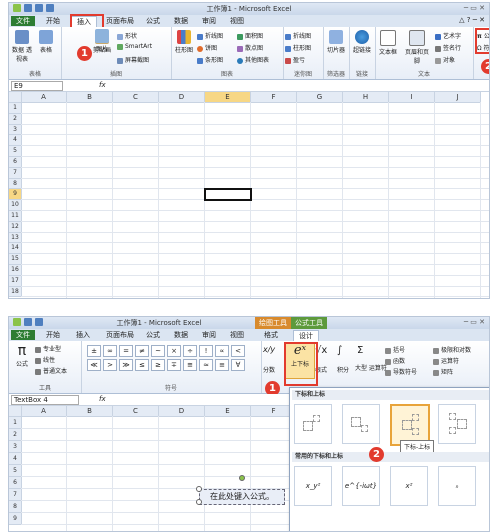 The image size is (492, 532). I want to click on table-button: 表格, so click(46, 42).